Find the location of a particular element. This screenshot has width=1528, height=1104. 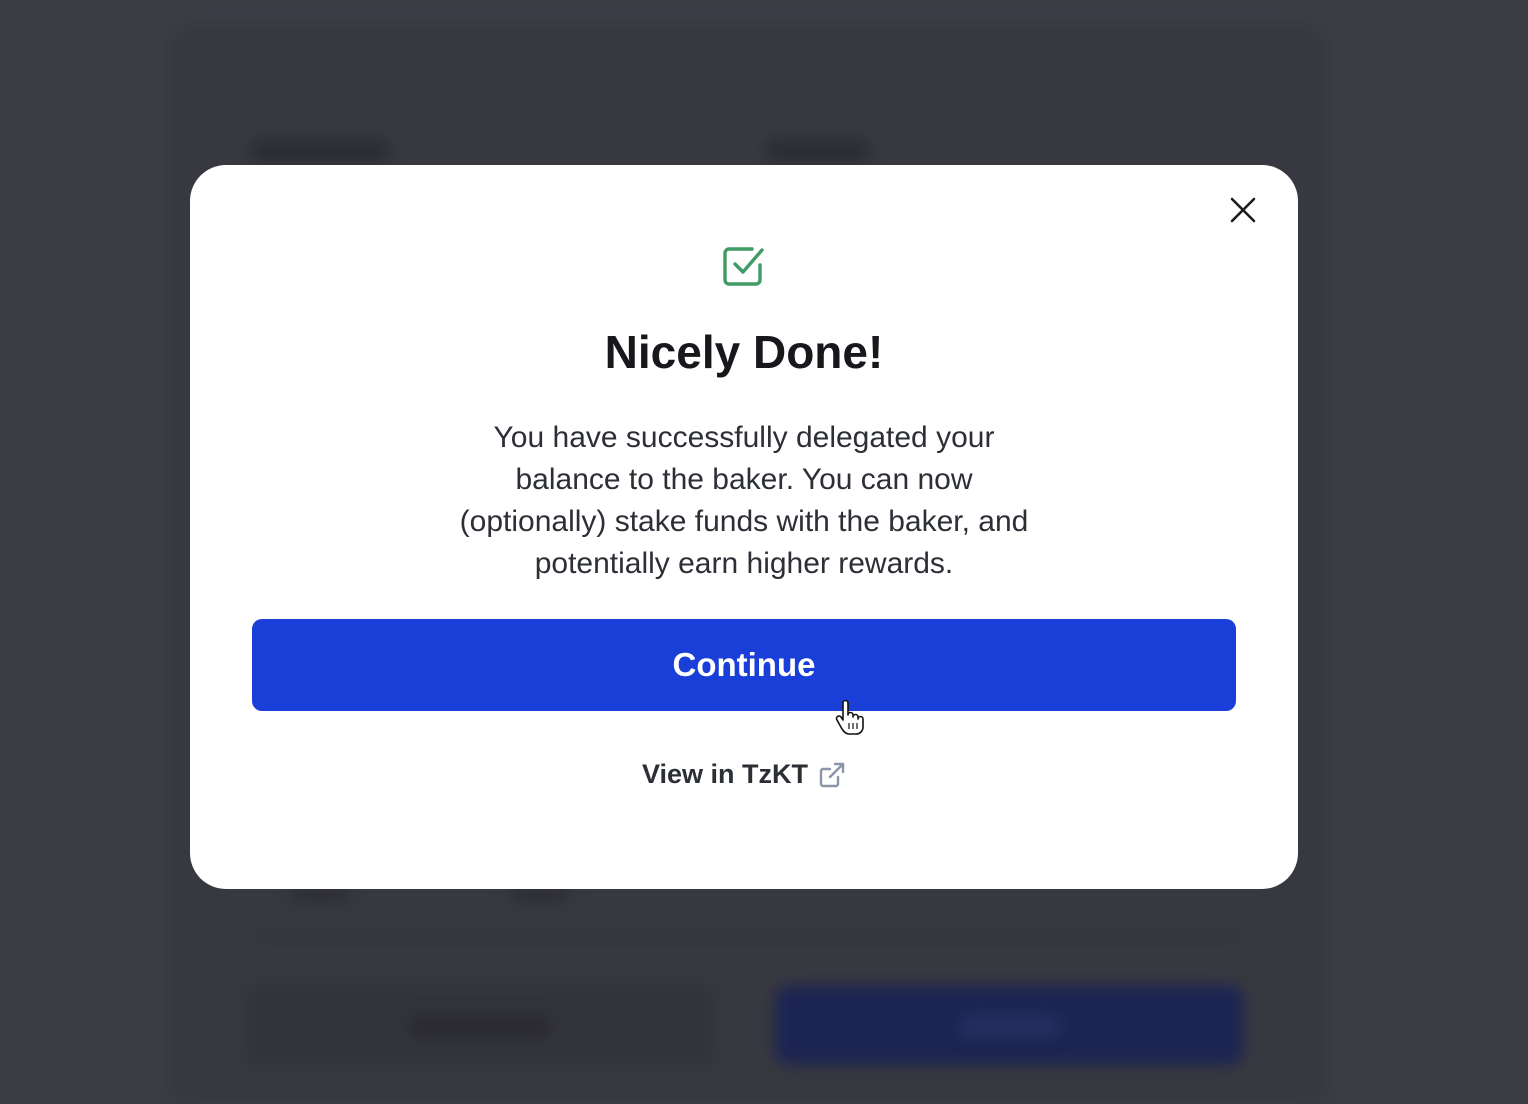

external-link-icon is located at coordinates (832, 774).